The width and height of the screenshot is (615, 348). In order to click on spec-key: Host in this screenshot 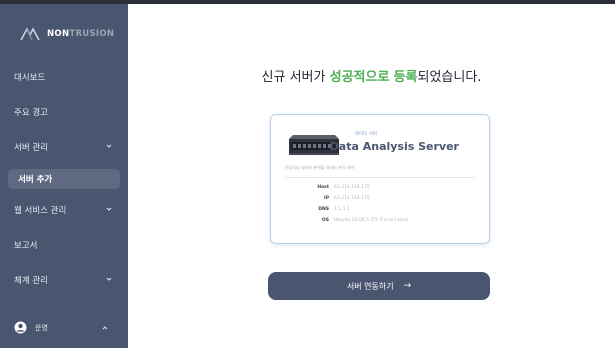, I will do `click(323, 187)`.